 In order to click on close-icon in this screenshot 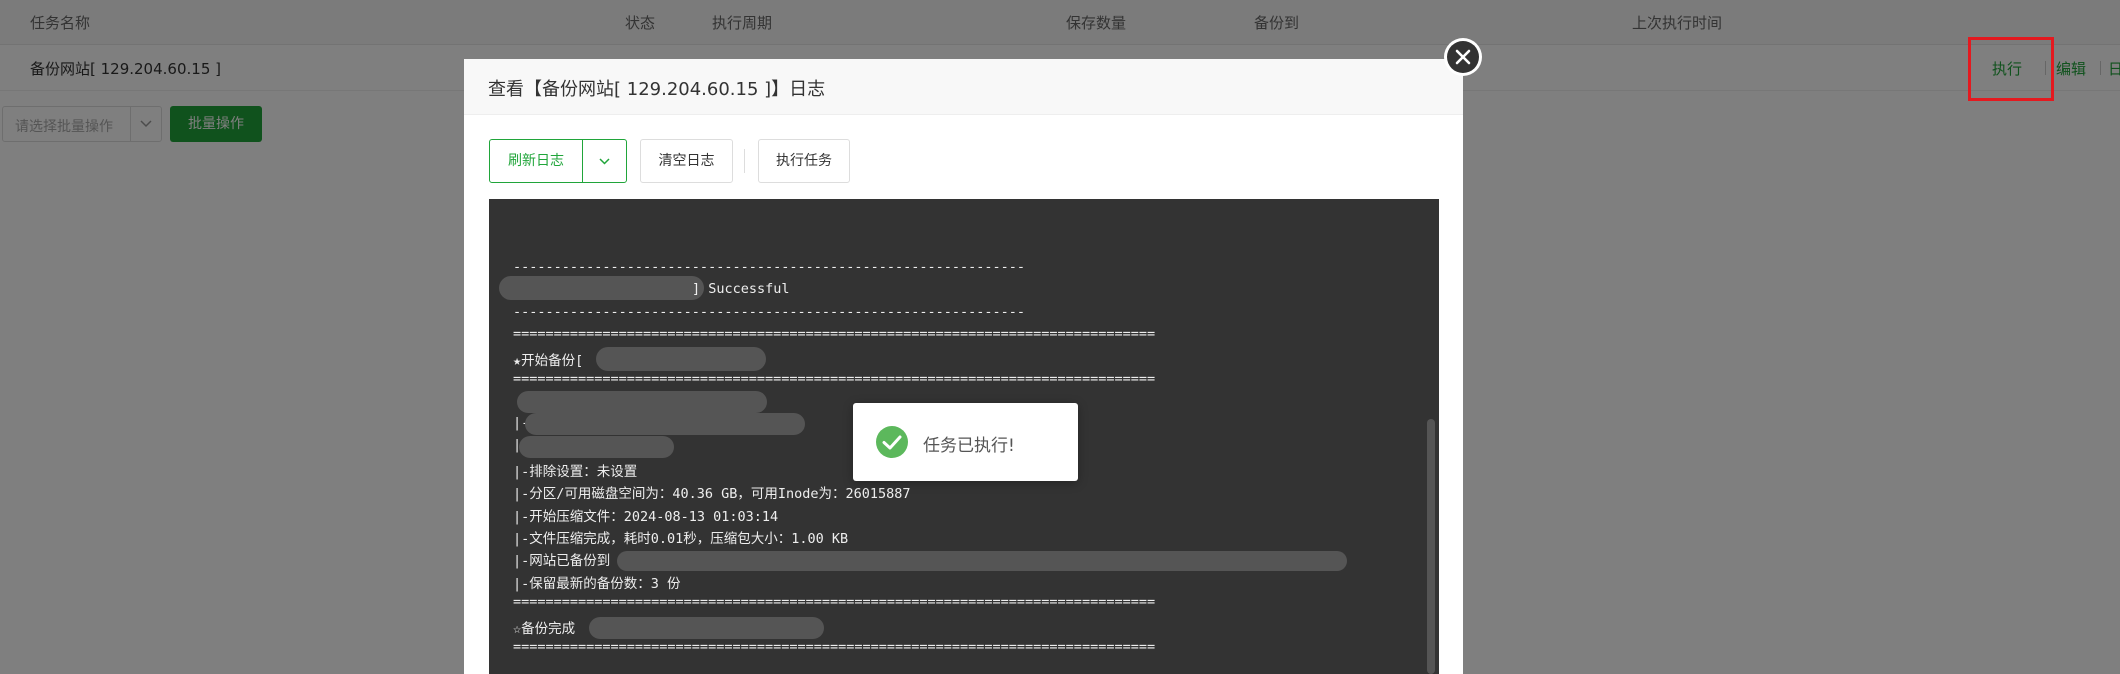, I will do `click(1463, 57)`.